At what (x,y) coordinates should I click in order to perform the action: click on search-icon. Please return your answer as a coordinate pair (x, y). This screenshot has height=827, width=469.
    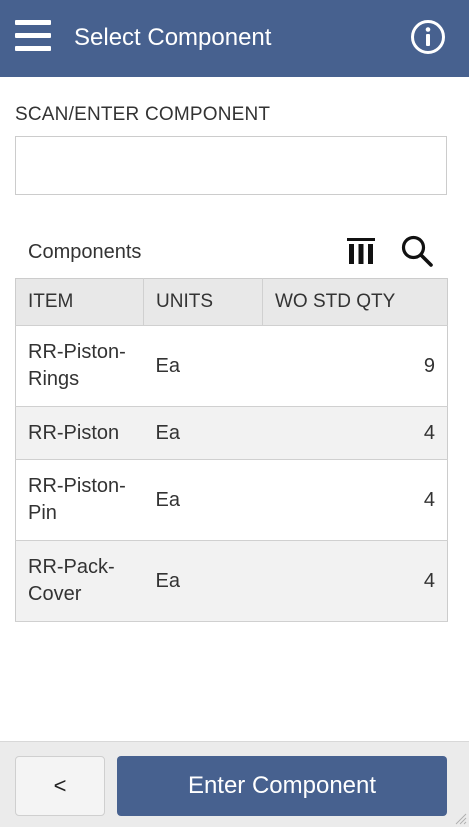
    Looking at the image, I should click on (417, 251).